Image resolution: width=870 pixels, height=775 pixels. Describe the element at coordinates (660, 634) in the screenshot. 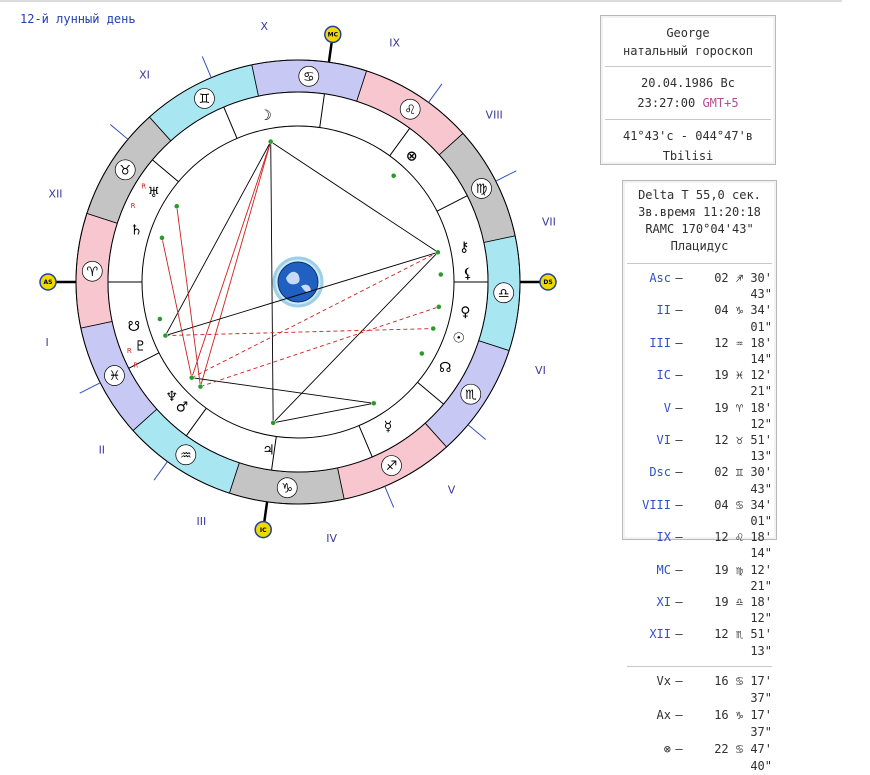

I see `house-name: XII` at that location.